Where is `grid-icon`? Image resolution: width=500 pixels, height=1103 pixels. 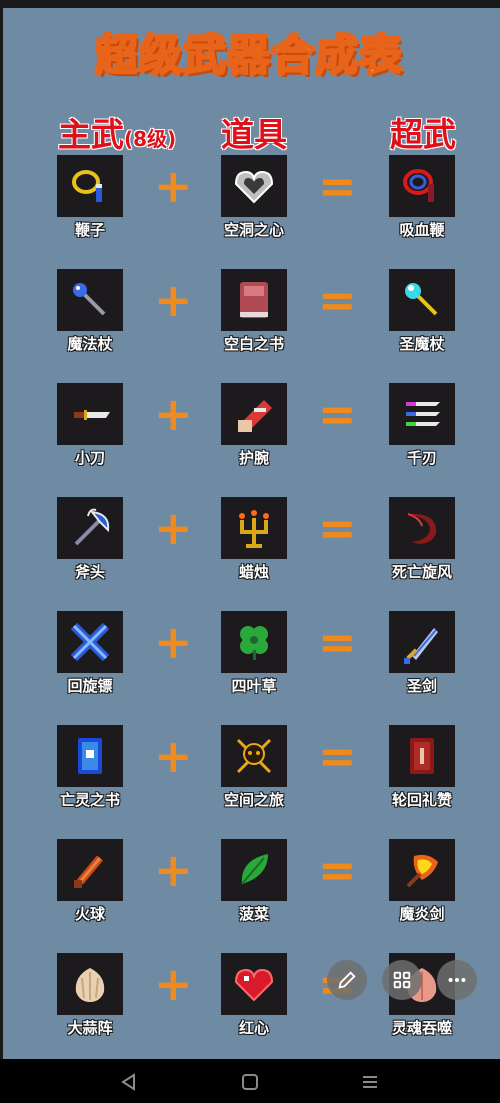 grid-icon is located at coordinates (402, 980).